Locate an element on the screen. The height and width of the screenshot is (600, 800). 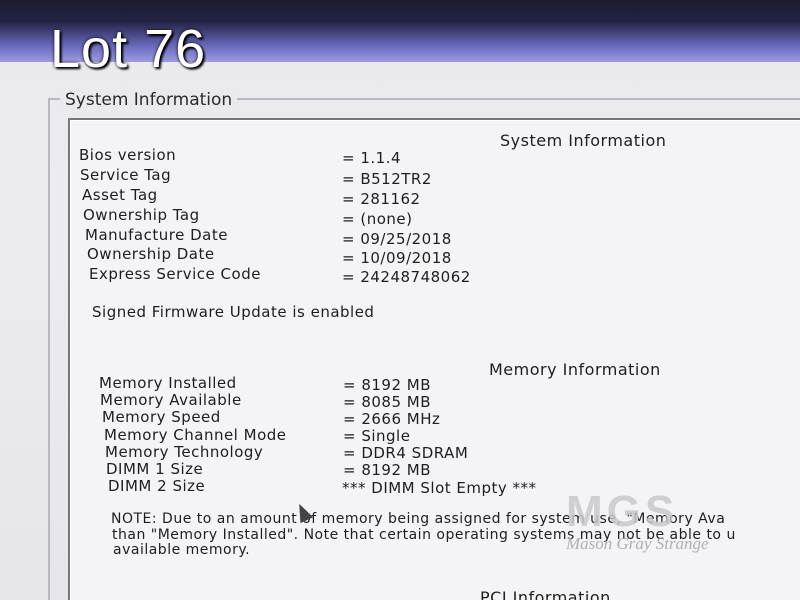
memory-value: = Single is located at coordinates (377, 436).